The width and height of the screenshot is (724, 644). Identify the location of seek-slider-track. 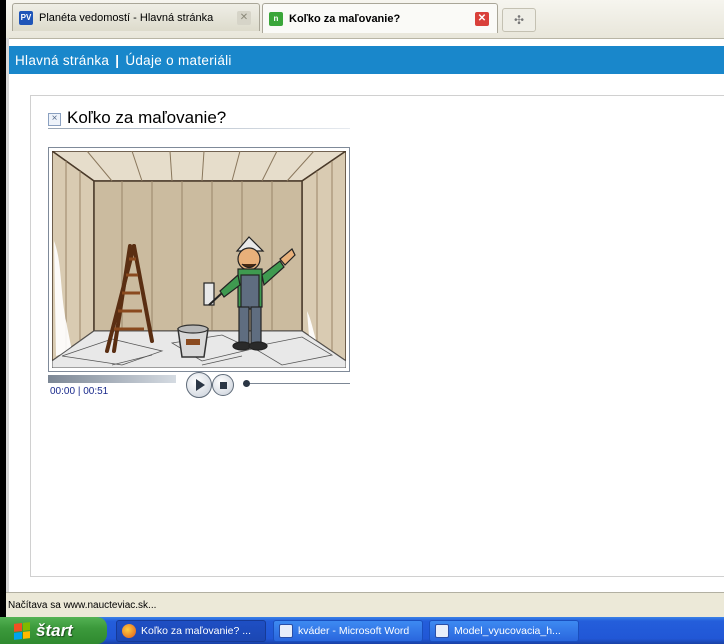
(296, 383).